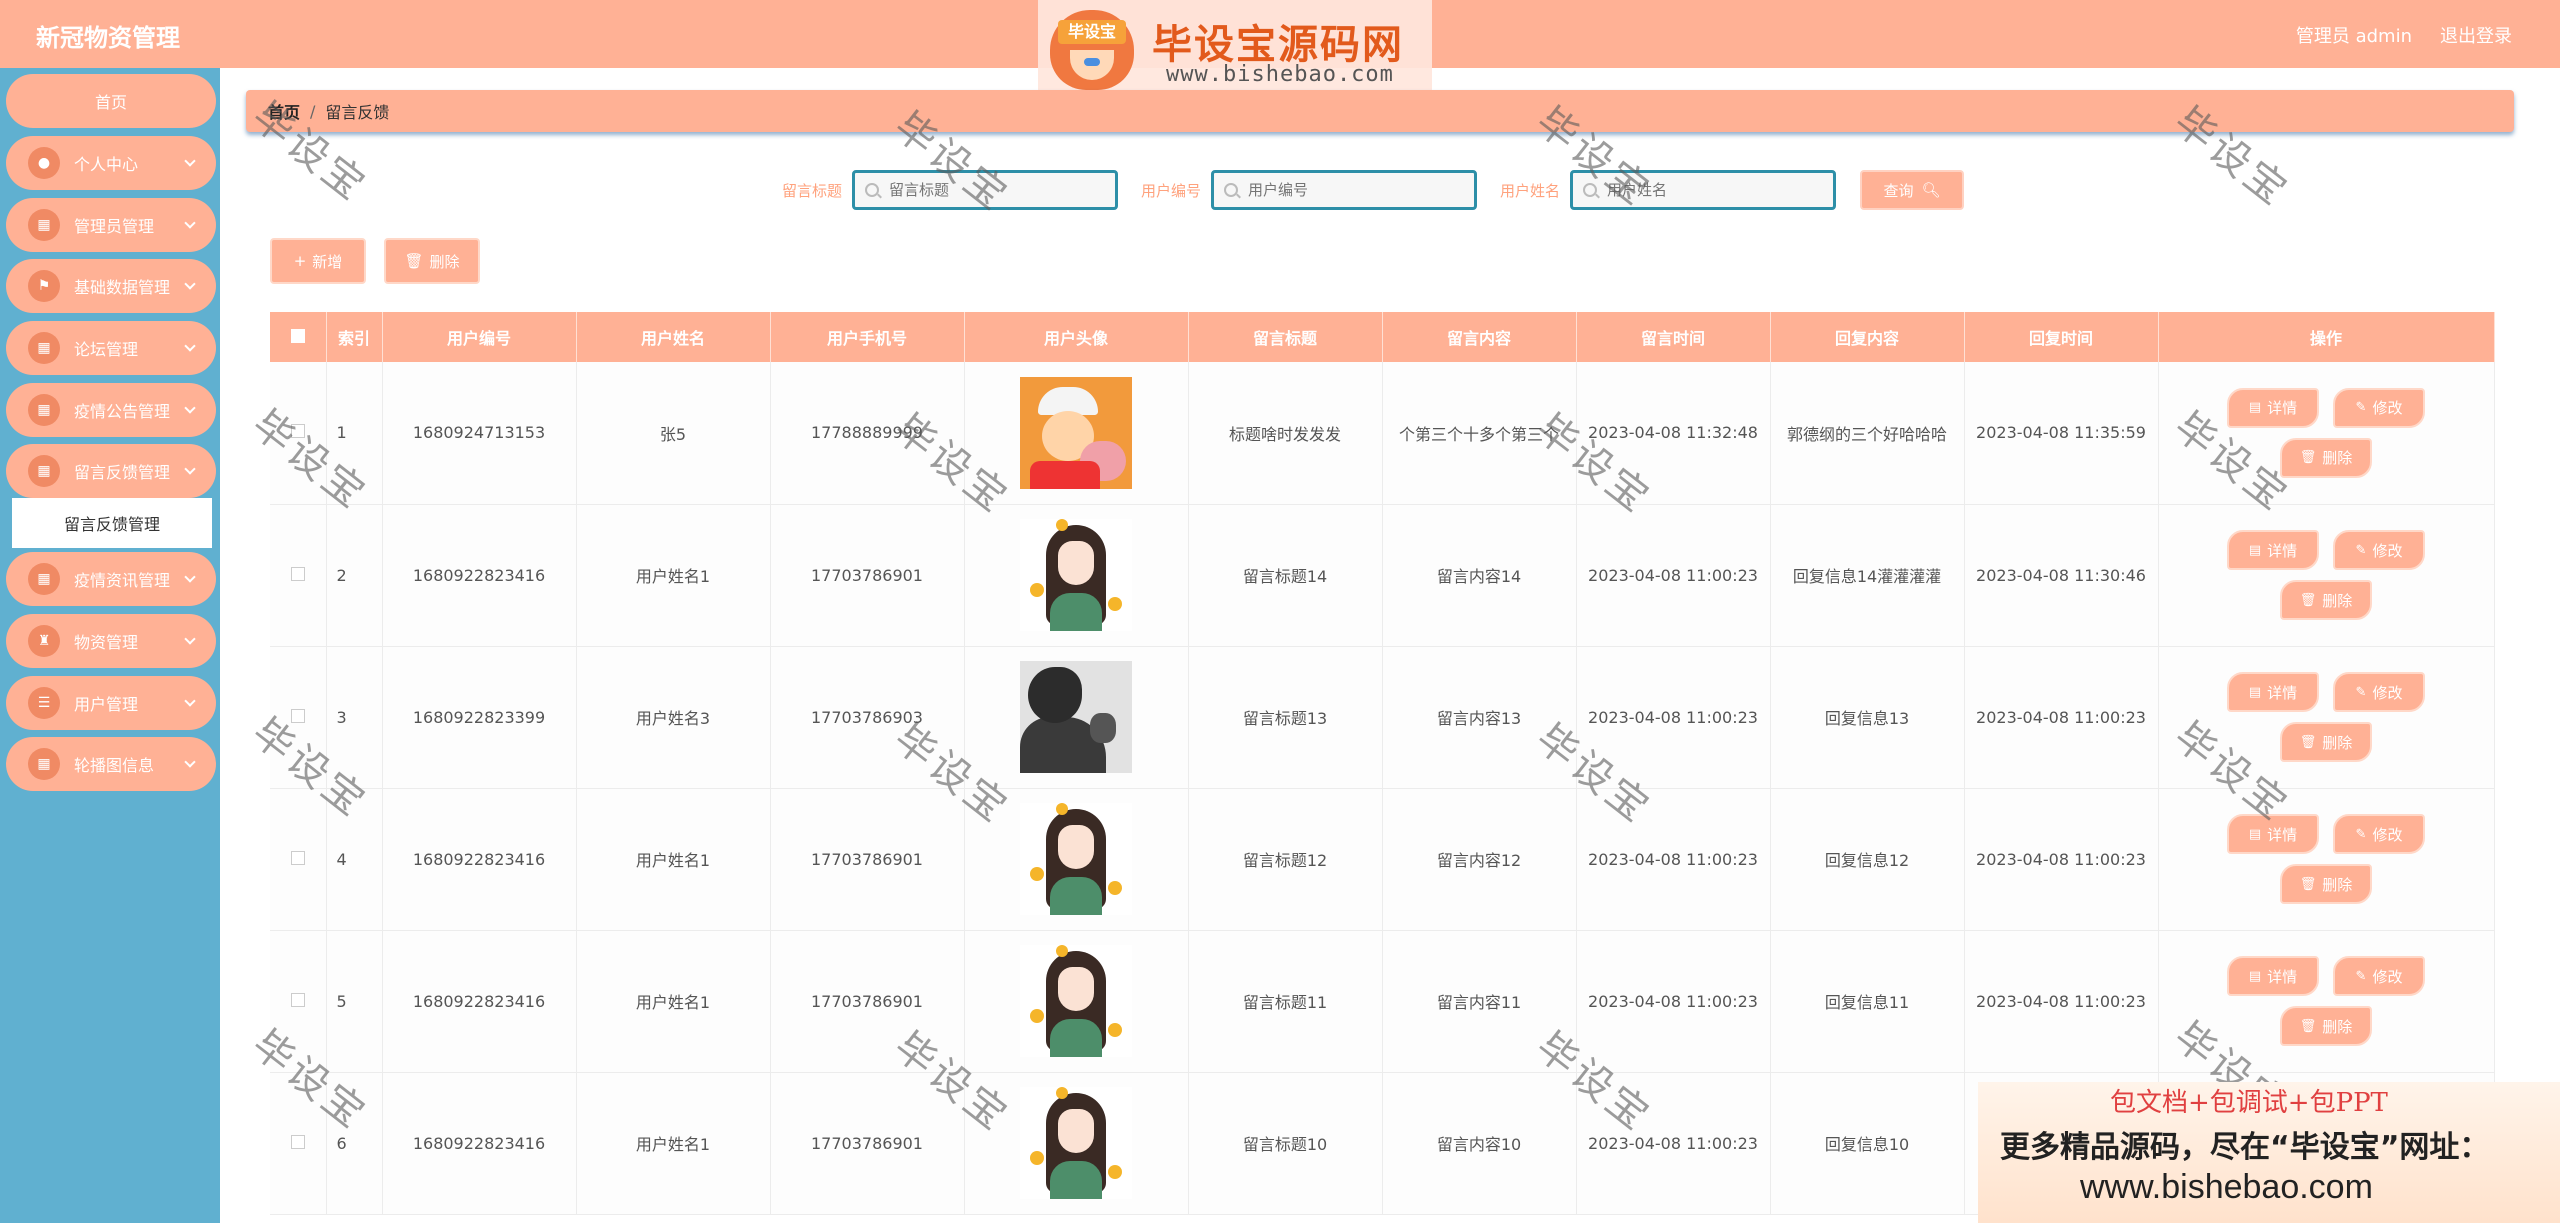 The image size is (2560, 1223). What do you see at coordinates (111, 641) in the screenshot?
I see `sidebar-item-supplies: ♜ 物资管理` at bounding box center [111, 641].